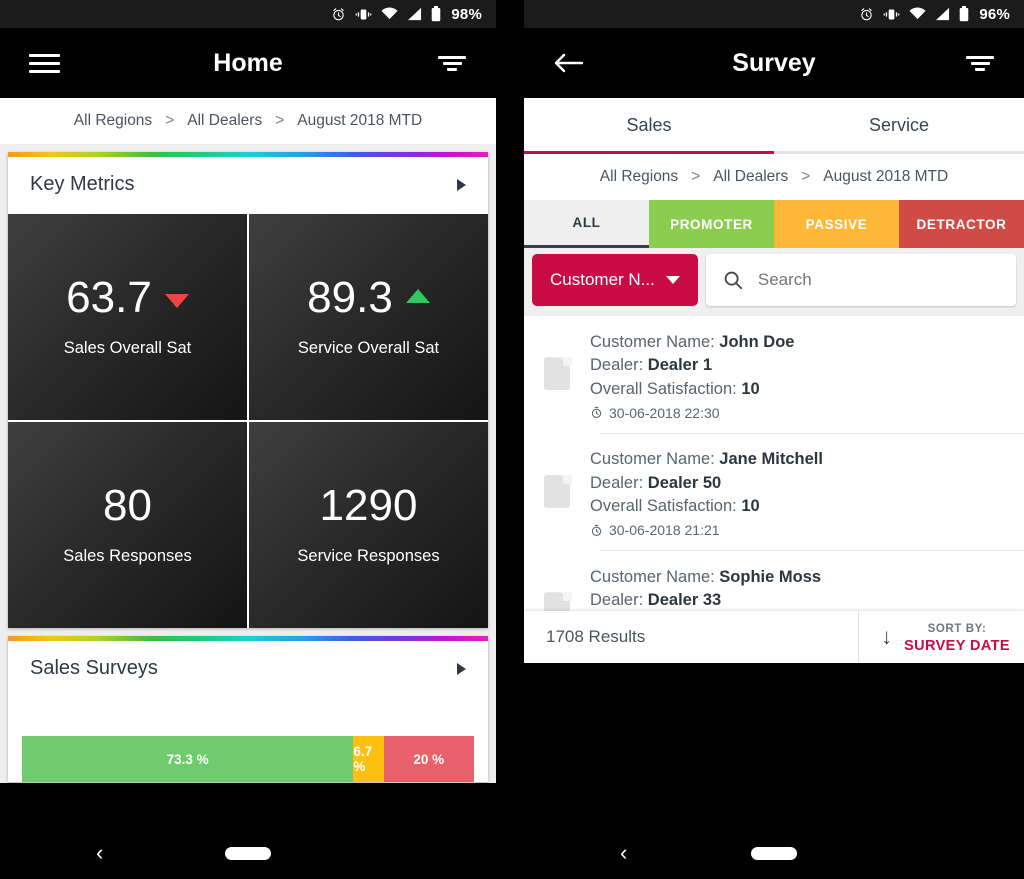  Describe the element at coordinates (596, 636) in the screenshot. I see `results-count: 1708 Results` at that location.